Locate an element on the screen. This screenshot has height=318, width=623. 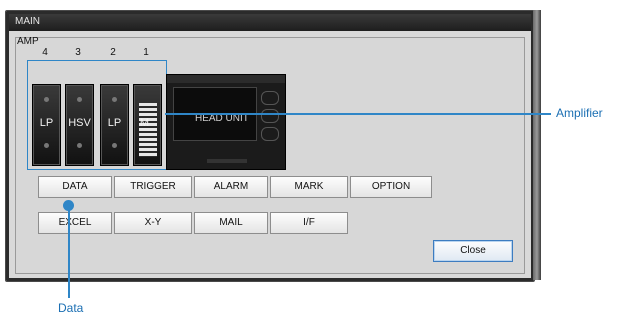
amp-module-ch3: HSV is located at coordinates (79, 125).